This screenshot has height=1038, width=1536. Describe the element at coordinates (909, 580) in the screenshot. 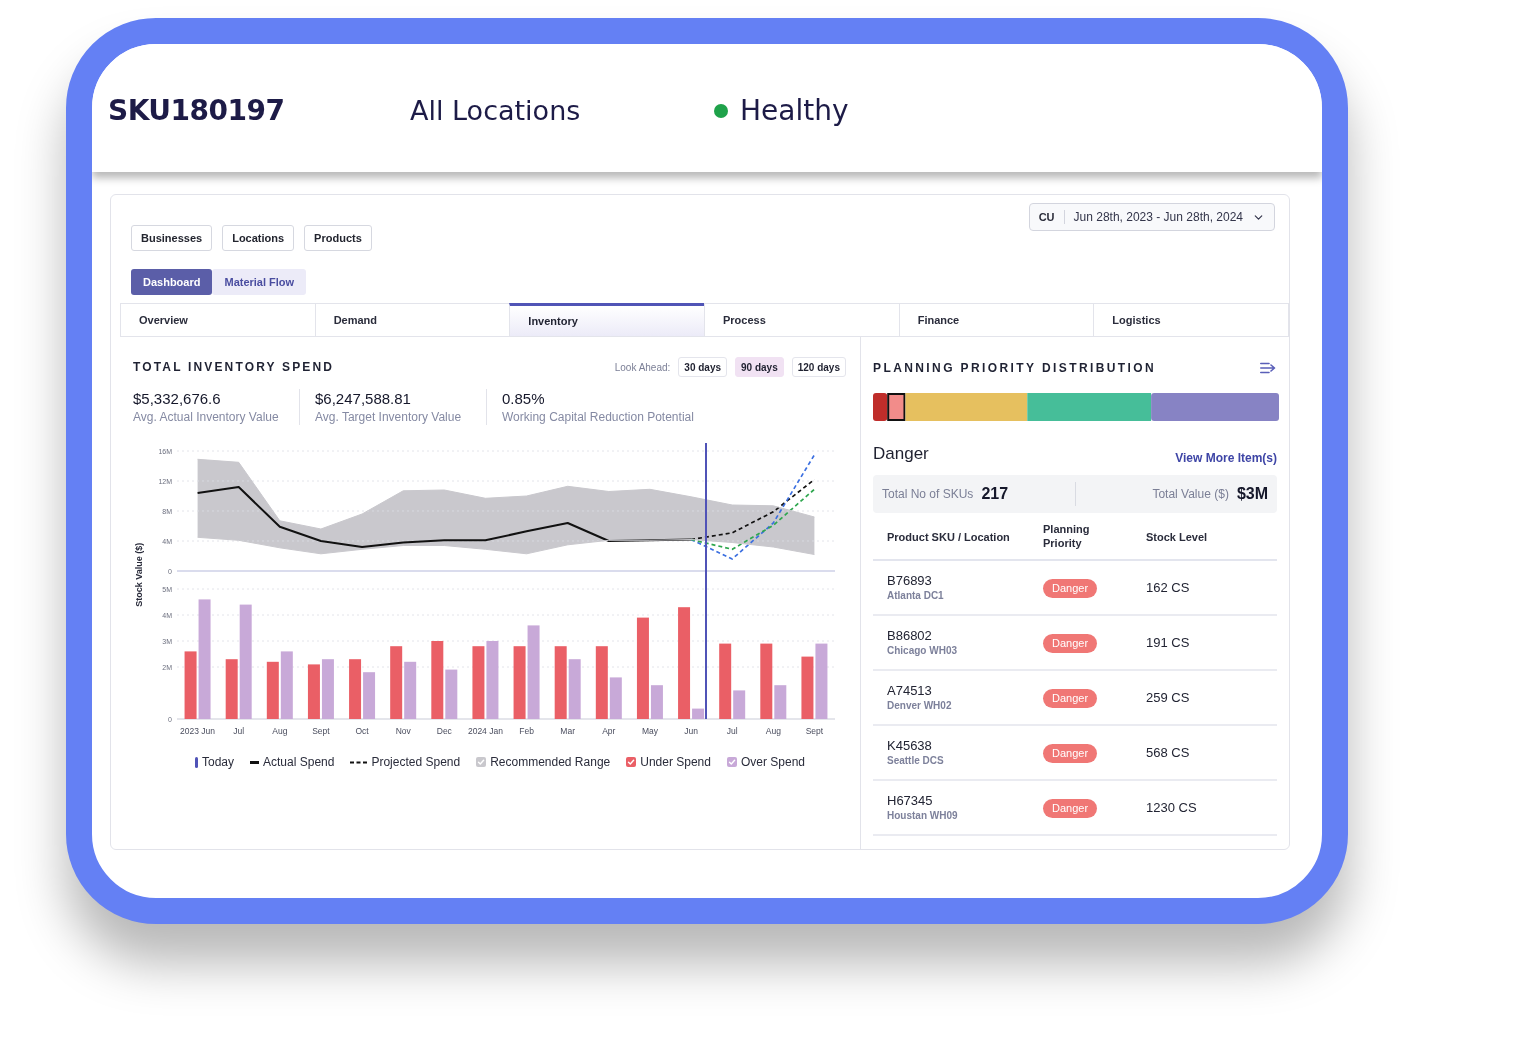

I see `sku-cell: B76893` at that location.